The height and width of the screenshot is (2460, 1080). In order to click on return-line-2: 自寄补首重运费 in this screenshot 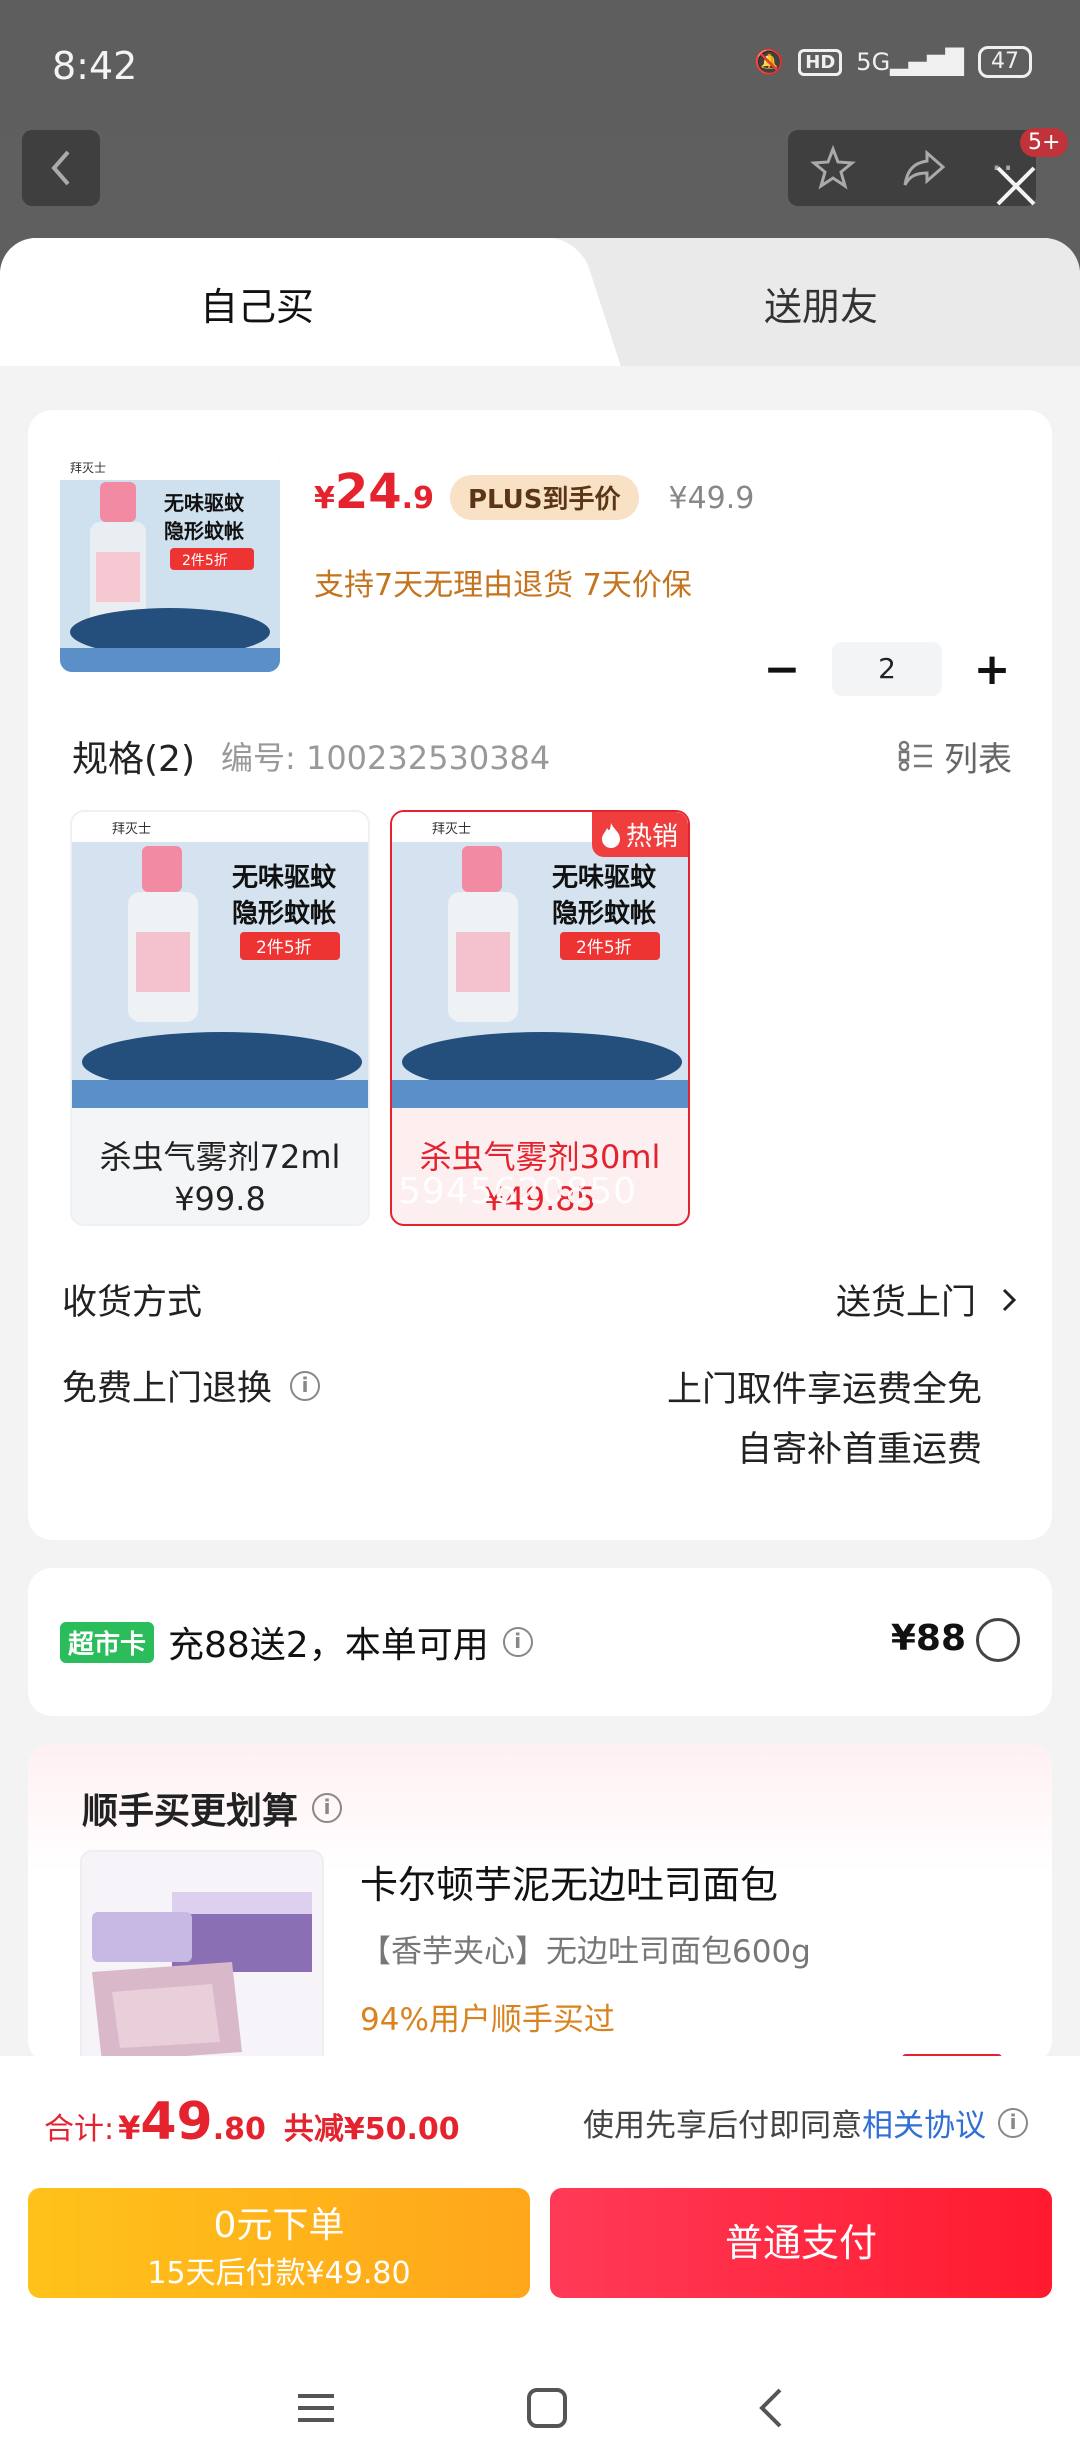, I will do `click(859, 1450)`.